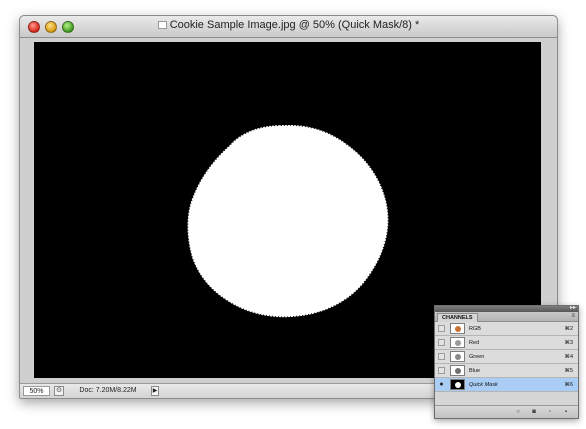 The image size is (586, 429). What do you see at coordinates (568, 343) in the screenshot?
I see `channel-shortcut: ⌘3` at bounding box center [568, 343].